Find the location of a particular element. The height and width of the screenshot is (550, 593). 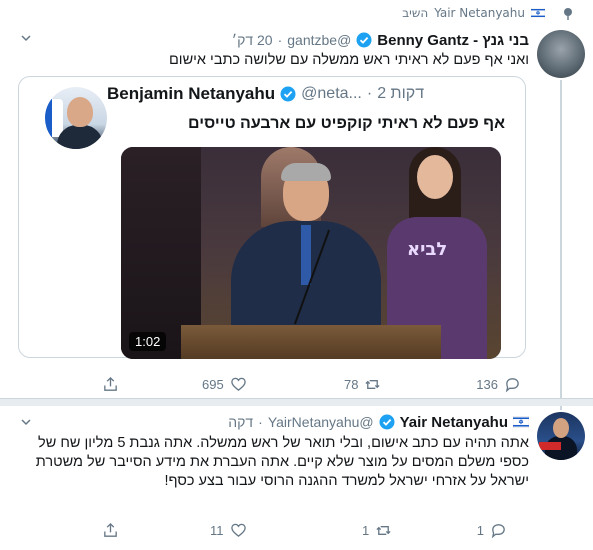

tweet2-author-name: Yair Netanyahu is located at coordinates (454, 422).